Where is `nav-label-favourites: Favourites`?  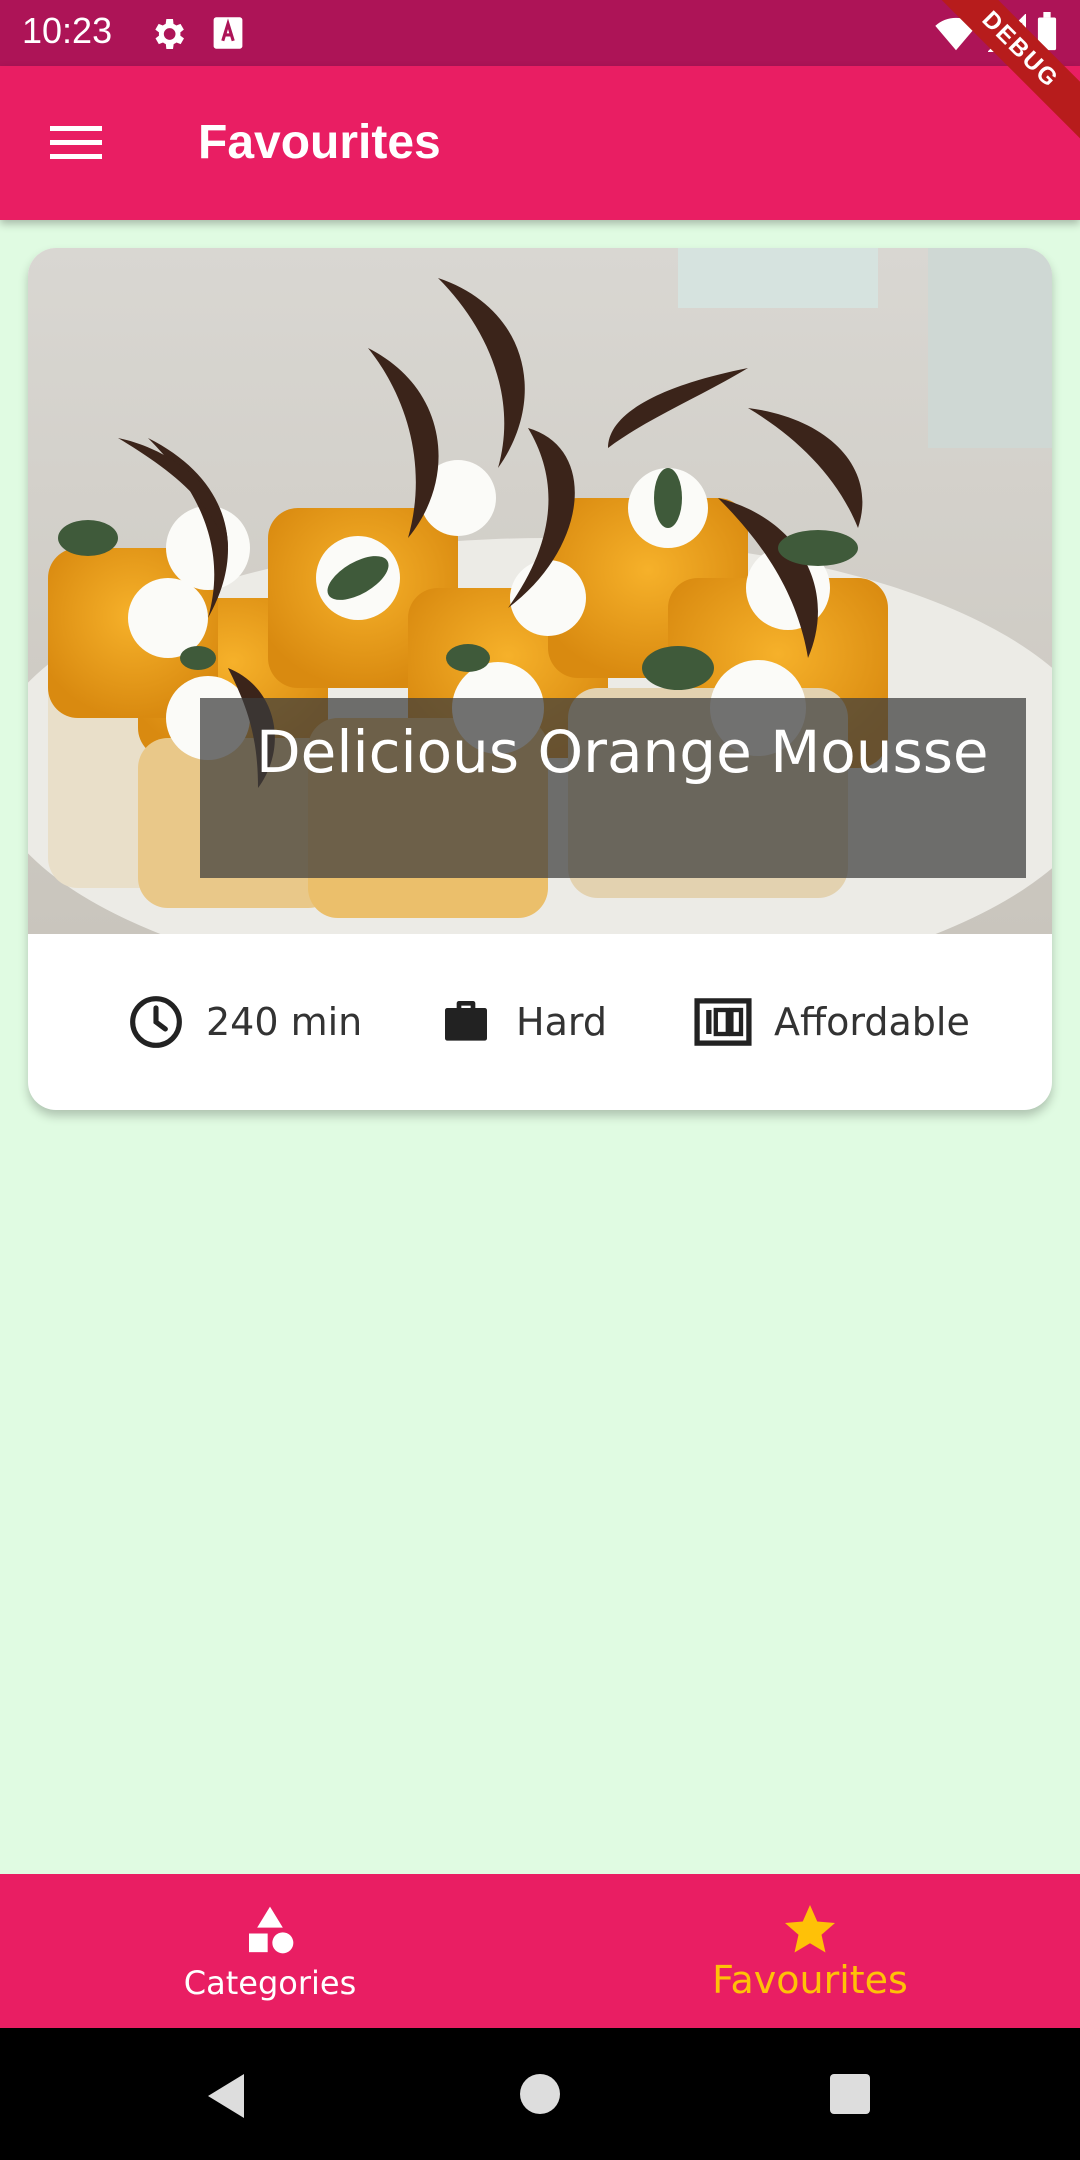
nav-label-favourites: Favourites is located at coordinates (810, 1980).